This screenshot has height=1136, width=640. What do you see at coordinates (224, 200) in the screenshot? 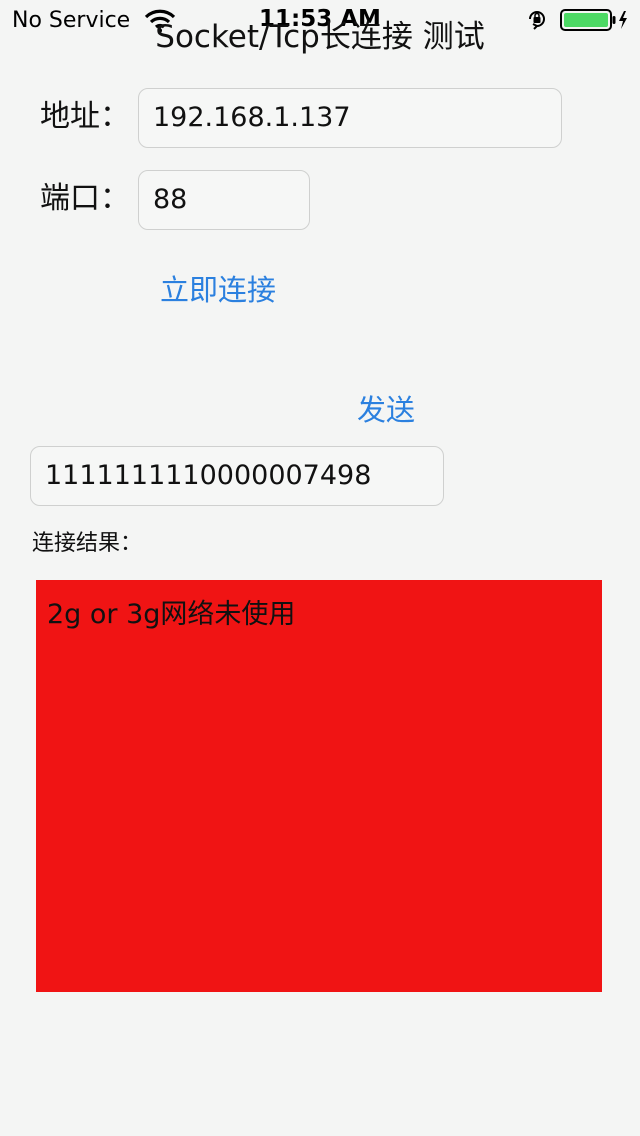
I see `port-input: 88` at bounding box center [224, 200].